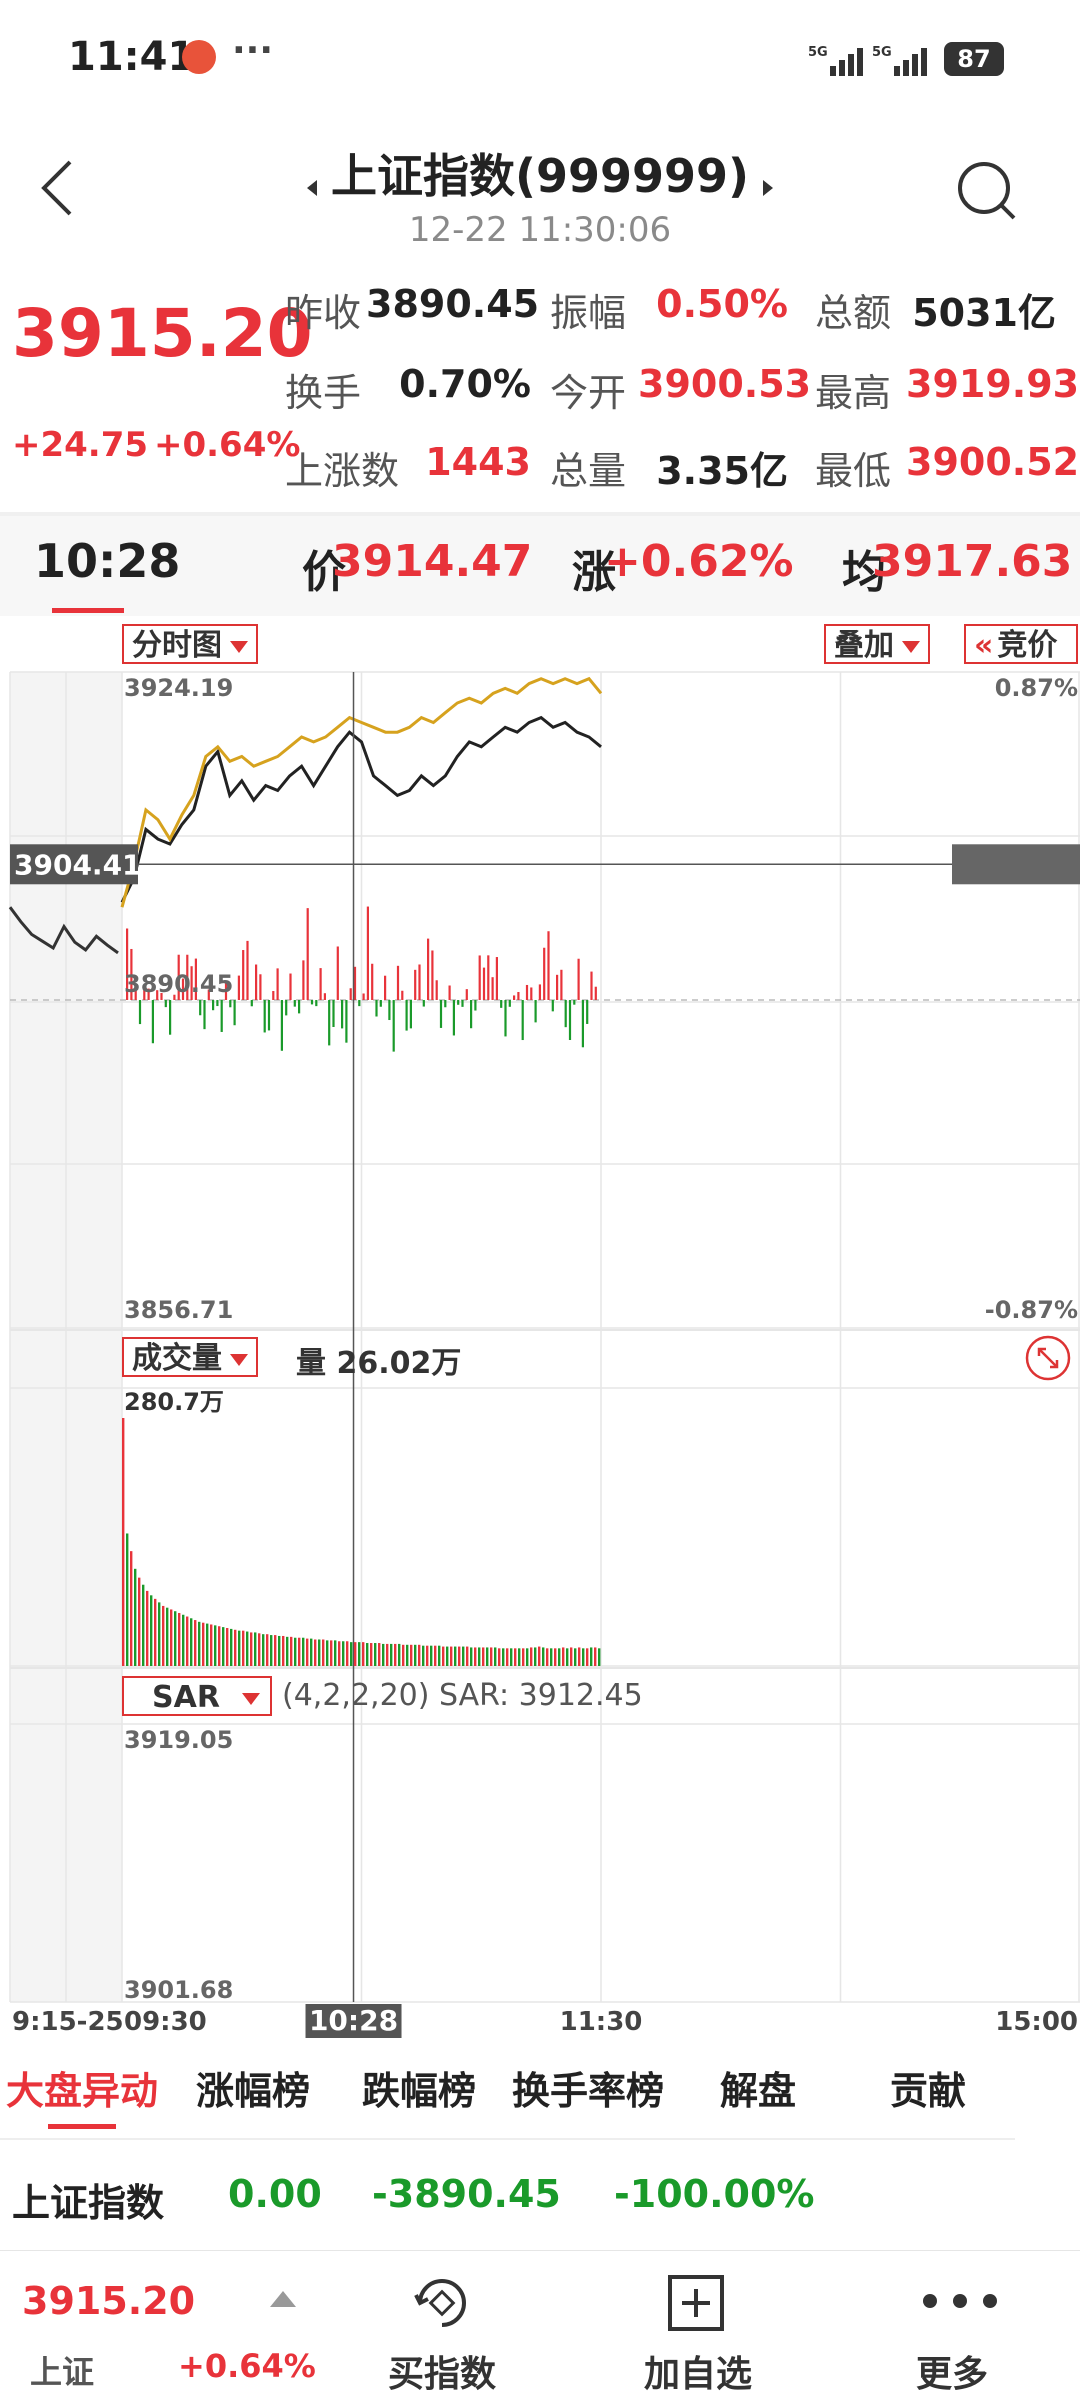  I want to click on tab-item: 涨幅榜, so click(253, 2087).